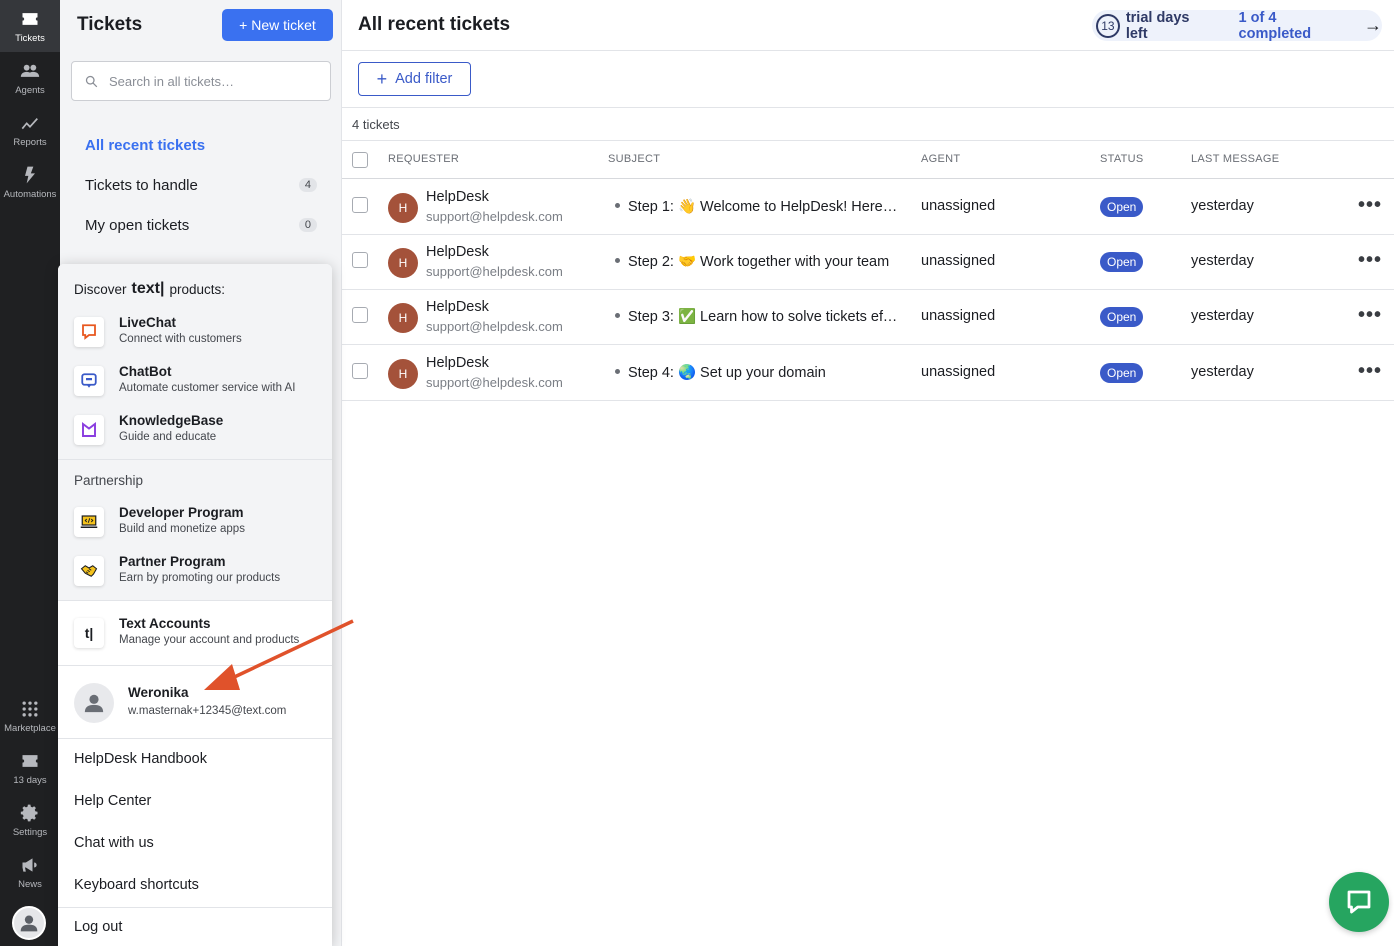 Image resolution: width=1394 pixels, height=946 pixels. Describe the element at coordinates (1373, 25) in the screenshot. I see `arrow-right-icon: →` at that location.